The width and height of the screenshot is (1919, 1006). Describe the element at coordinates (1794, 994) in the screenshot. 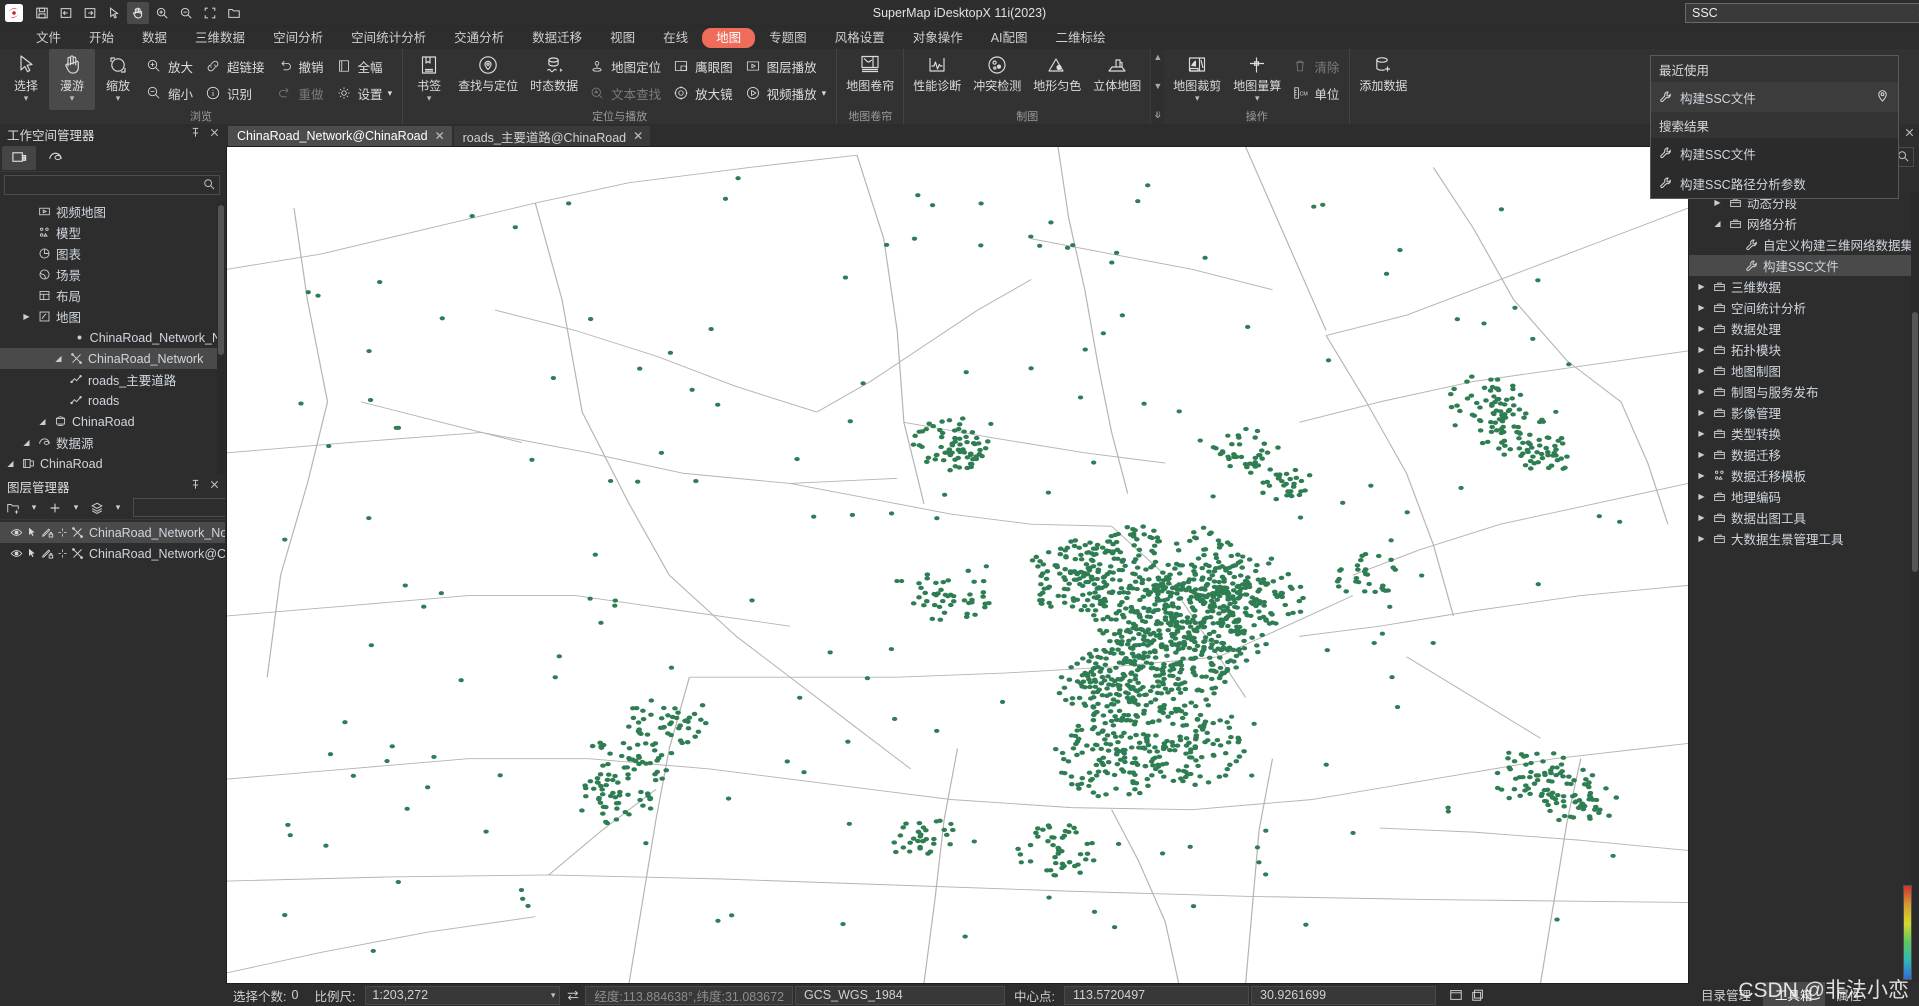

I see `right-dock-tab: 工具箱` at that location.